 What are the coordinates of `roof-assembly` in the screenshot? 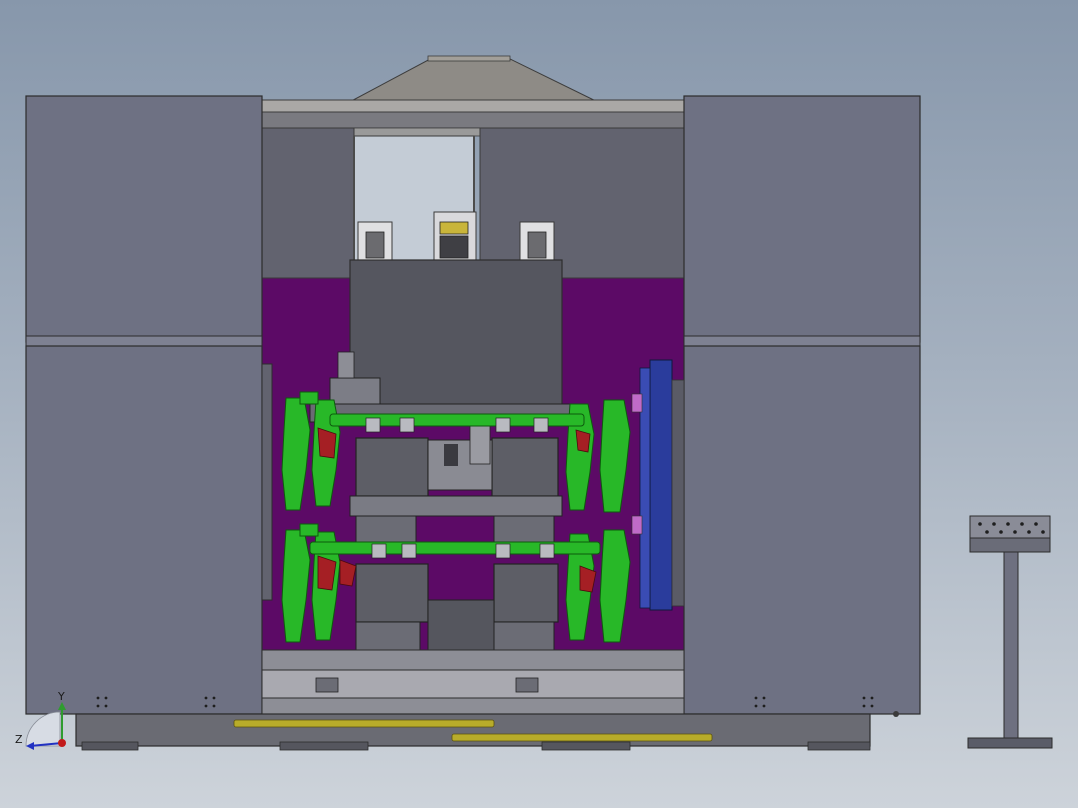 It's located at (473, 98).